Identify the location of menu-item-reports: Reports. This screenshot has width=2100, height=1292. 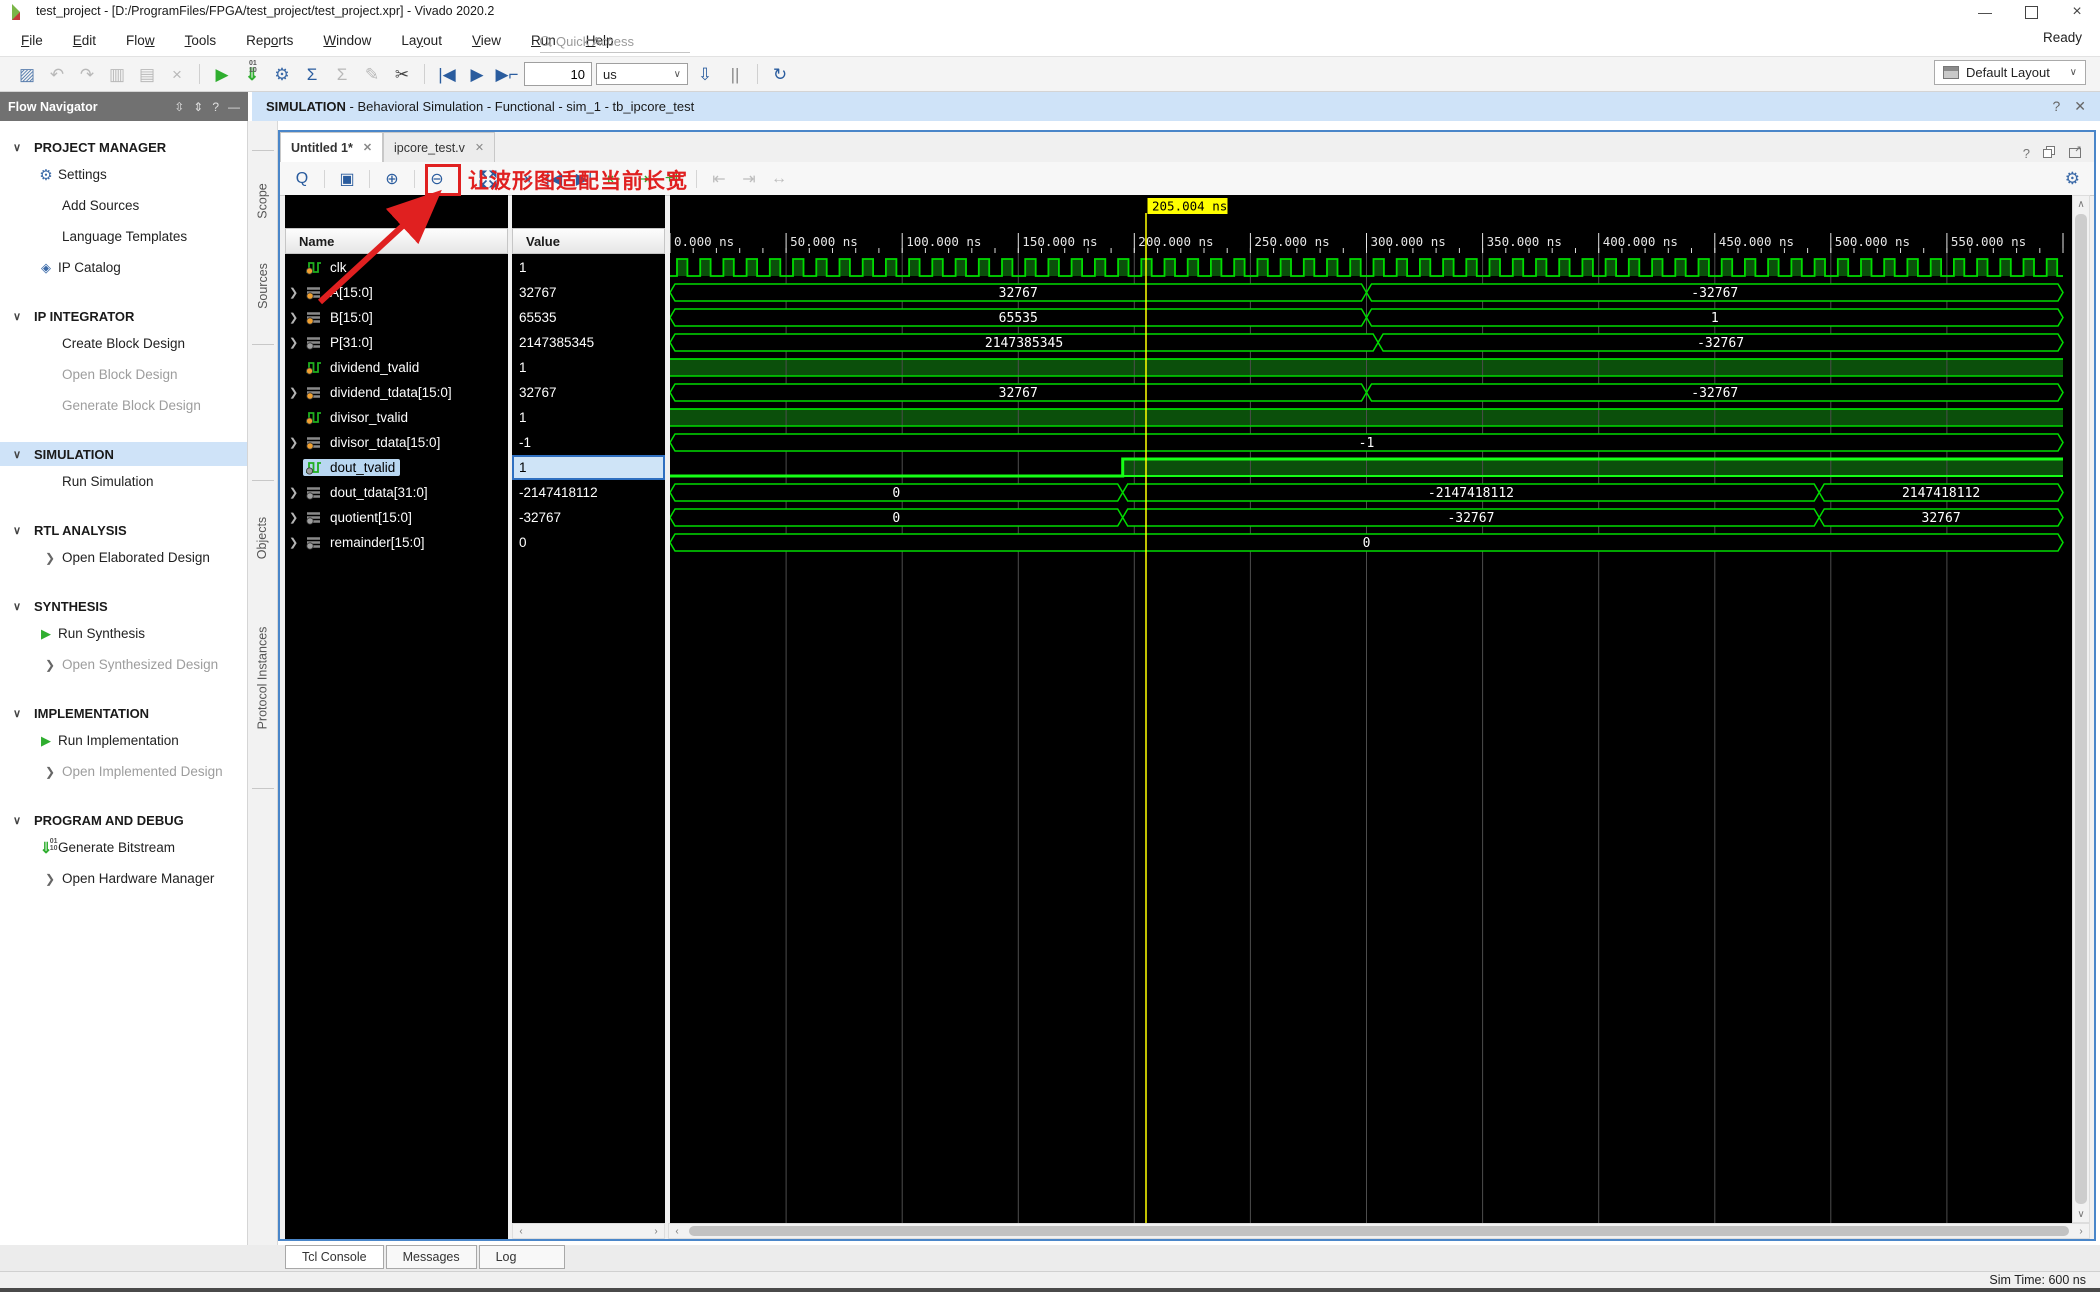
(269, 40).